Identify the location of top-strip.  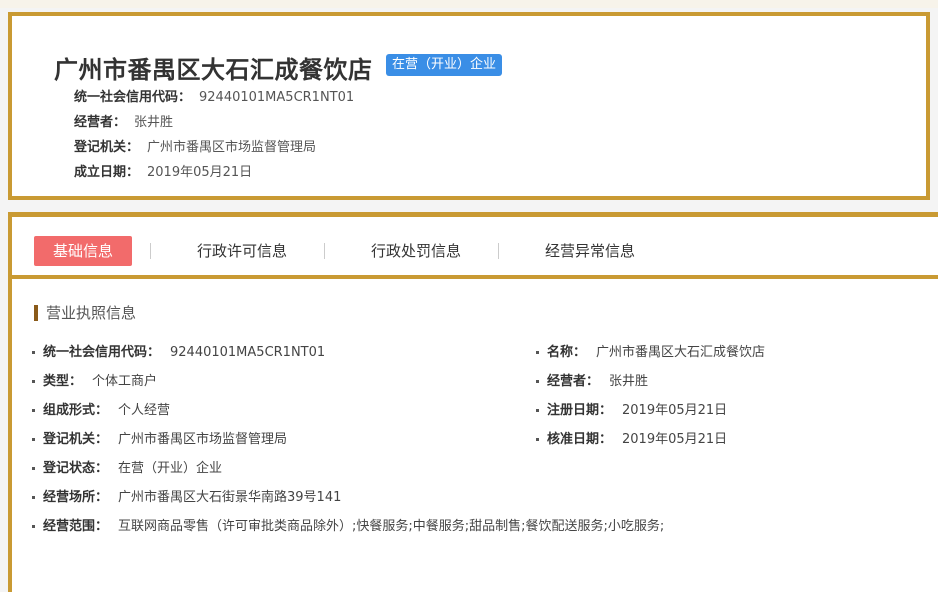
(469, 4).